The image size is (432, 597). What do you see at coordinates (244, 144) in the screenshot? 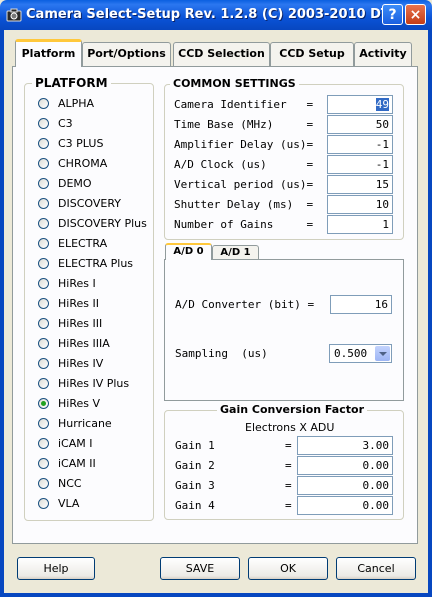
I see `common-setting-label: Amplifier Delay (us)=` at bounding box center [244, 144].